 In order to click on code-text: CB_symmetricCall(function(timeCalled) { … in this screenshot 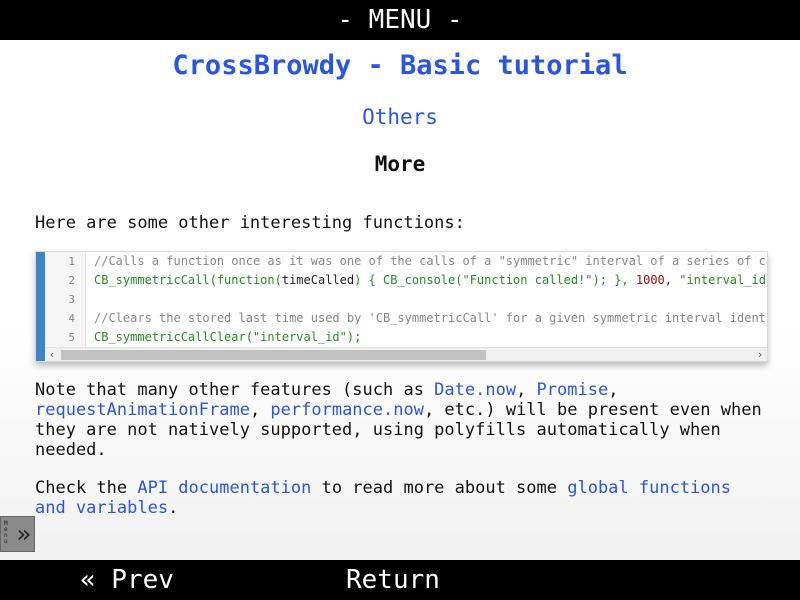, I will do `click(431, 280)`.